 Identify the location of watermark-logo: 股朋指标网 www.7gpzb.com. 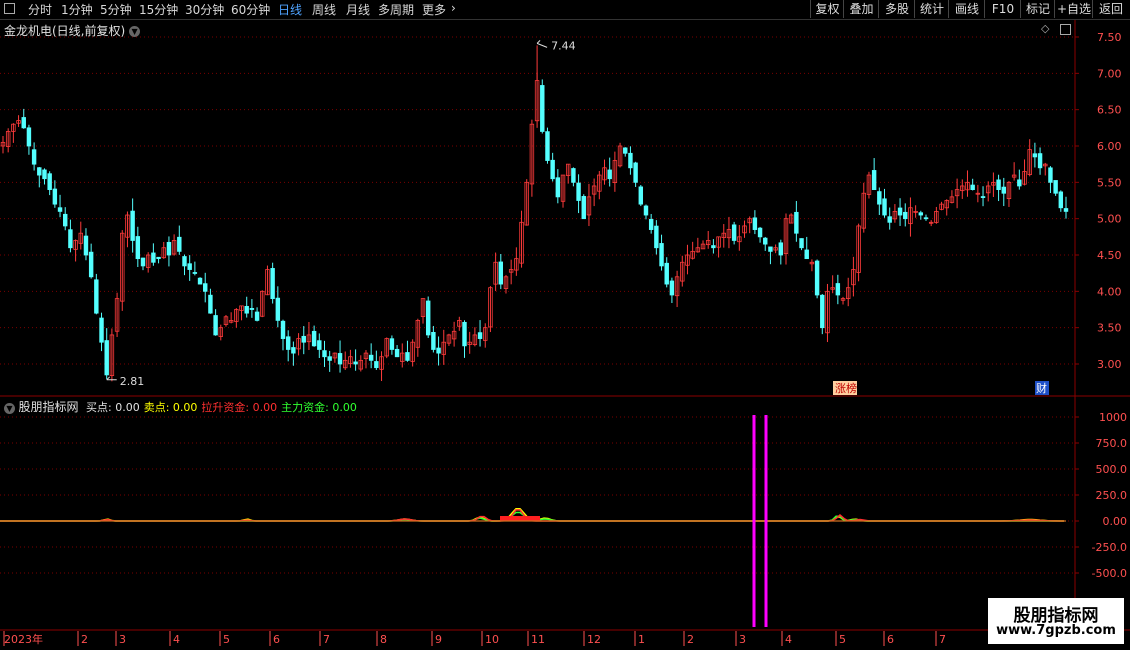
(1056, 621).